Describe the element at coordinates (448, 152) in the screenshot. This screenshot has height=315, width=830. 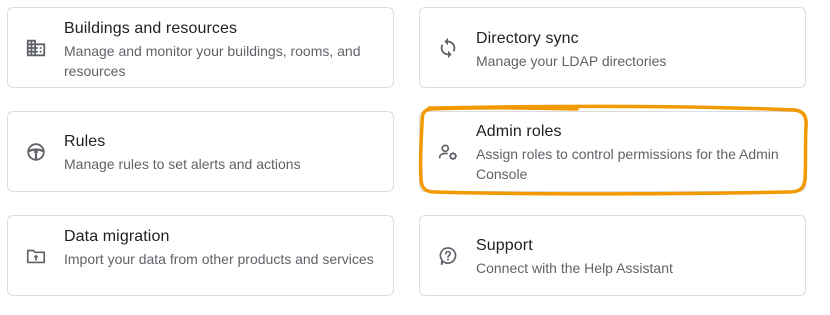
I see `admin-roles-icon` at that location.